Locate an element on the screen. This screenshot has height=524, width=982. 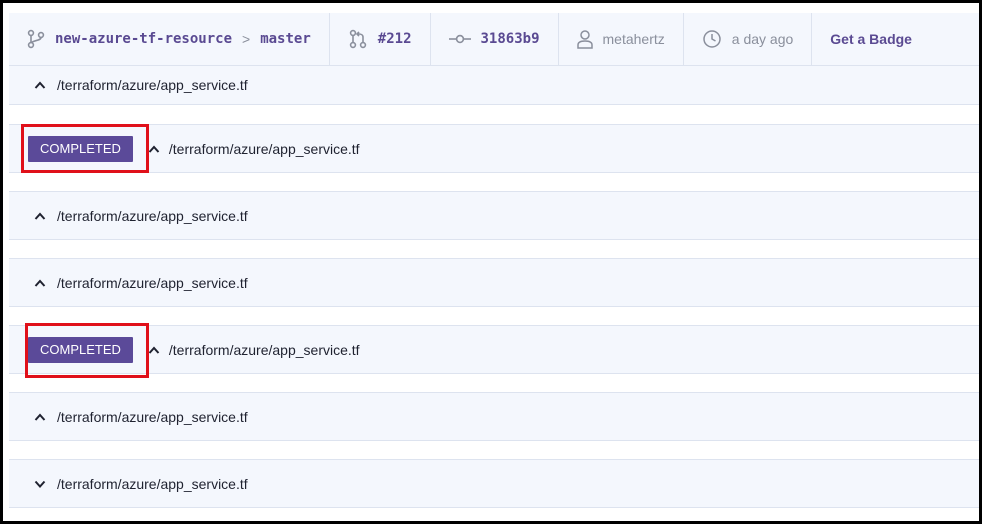
branch-name: master is located at coordinates (285, 39).